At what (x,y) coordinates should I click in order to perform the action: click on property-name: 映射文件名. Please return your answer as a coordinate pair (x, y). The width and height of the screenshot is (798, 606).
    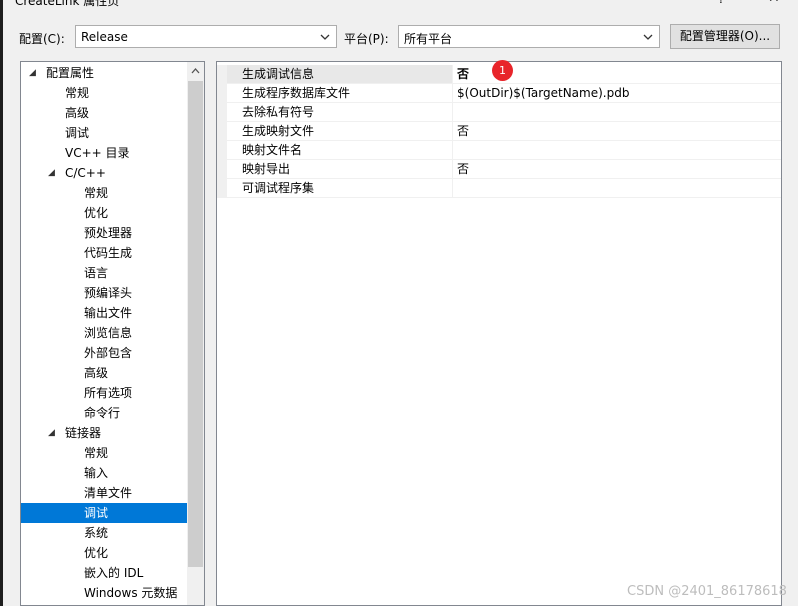
    Looking at the image, I should click on (340, 150).